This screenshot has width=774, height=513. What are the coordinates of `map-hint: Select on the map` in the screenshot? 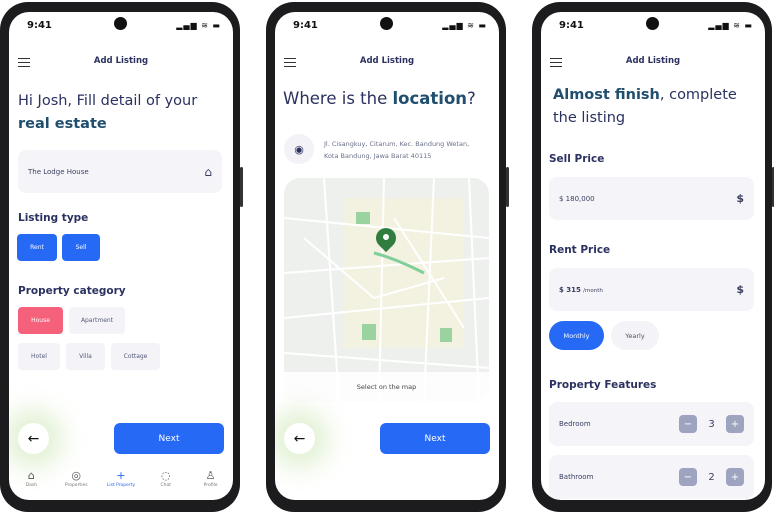 It's located at (386, 387).